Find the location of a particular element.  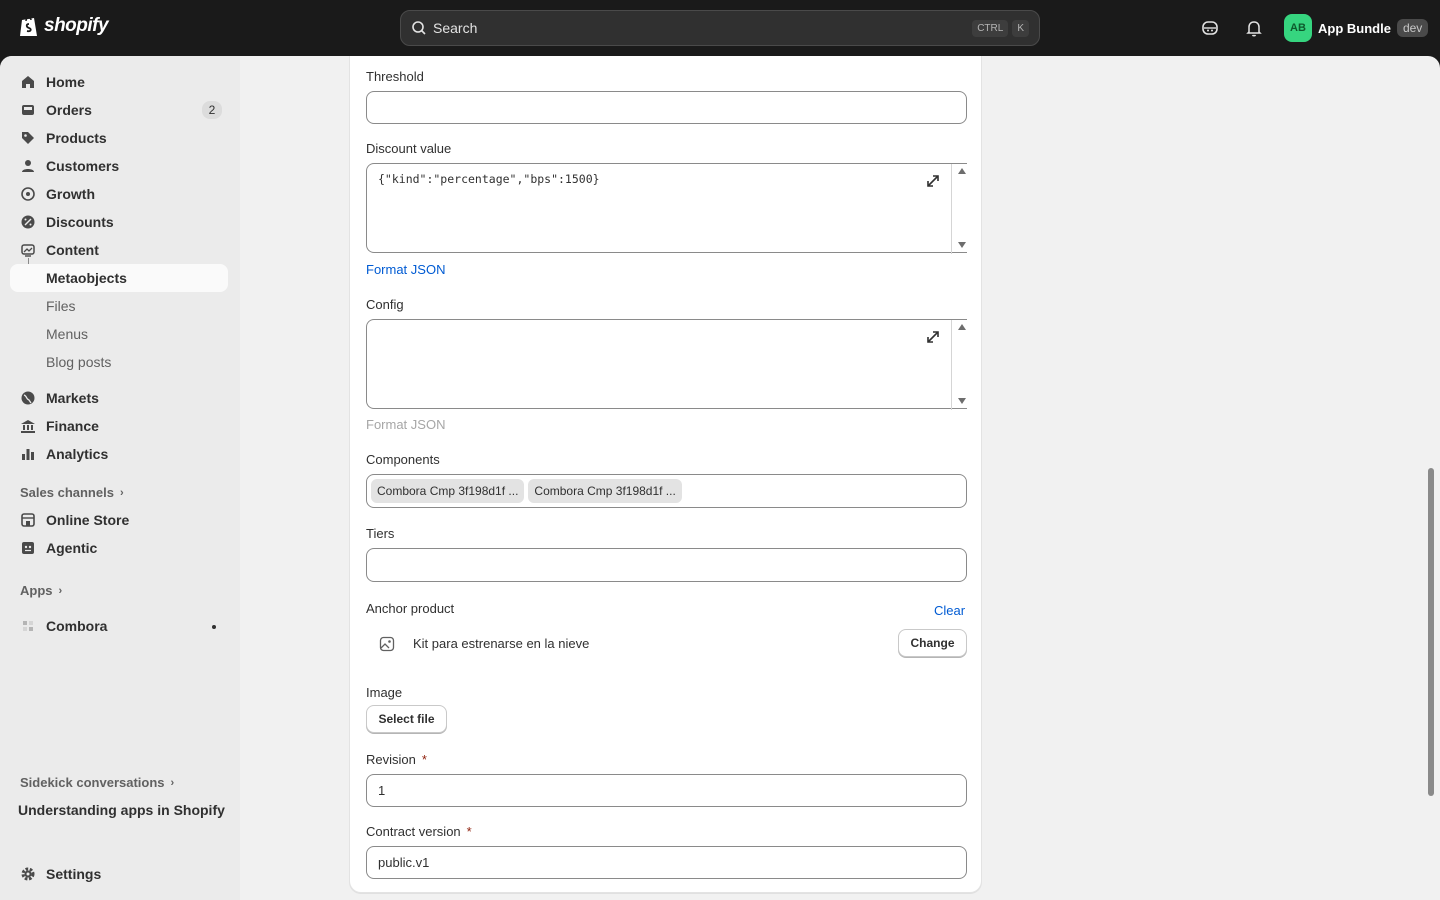

required-asterisk: * is located at coordinates (424, 759).